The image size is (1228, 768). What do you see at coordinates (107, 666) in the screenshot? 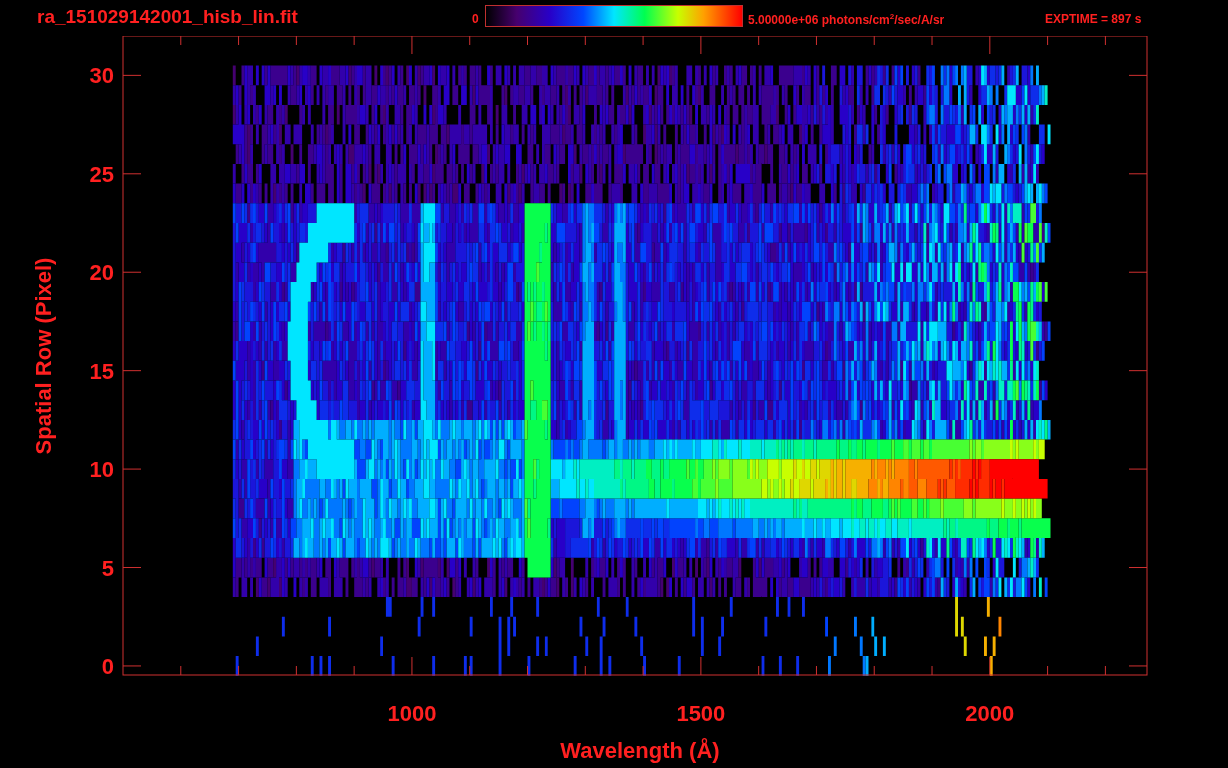
I see `y-tick-label: 0` at bounding box center [107, 666].